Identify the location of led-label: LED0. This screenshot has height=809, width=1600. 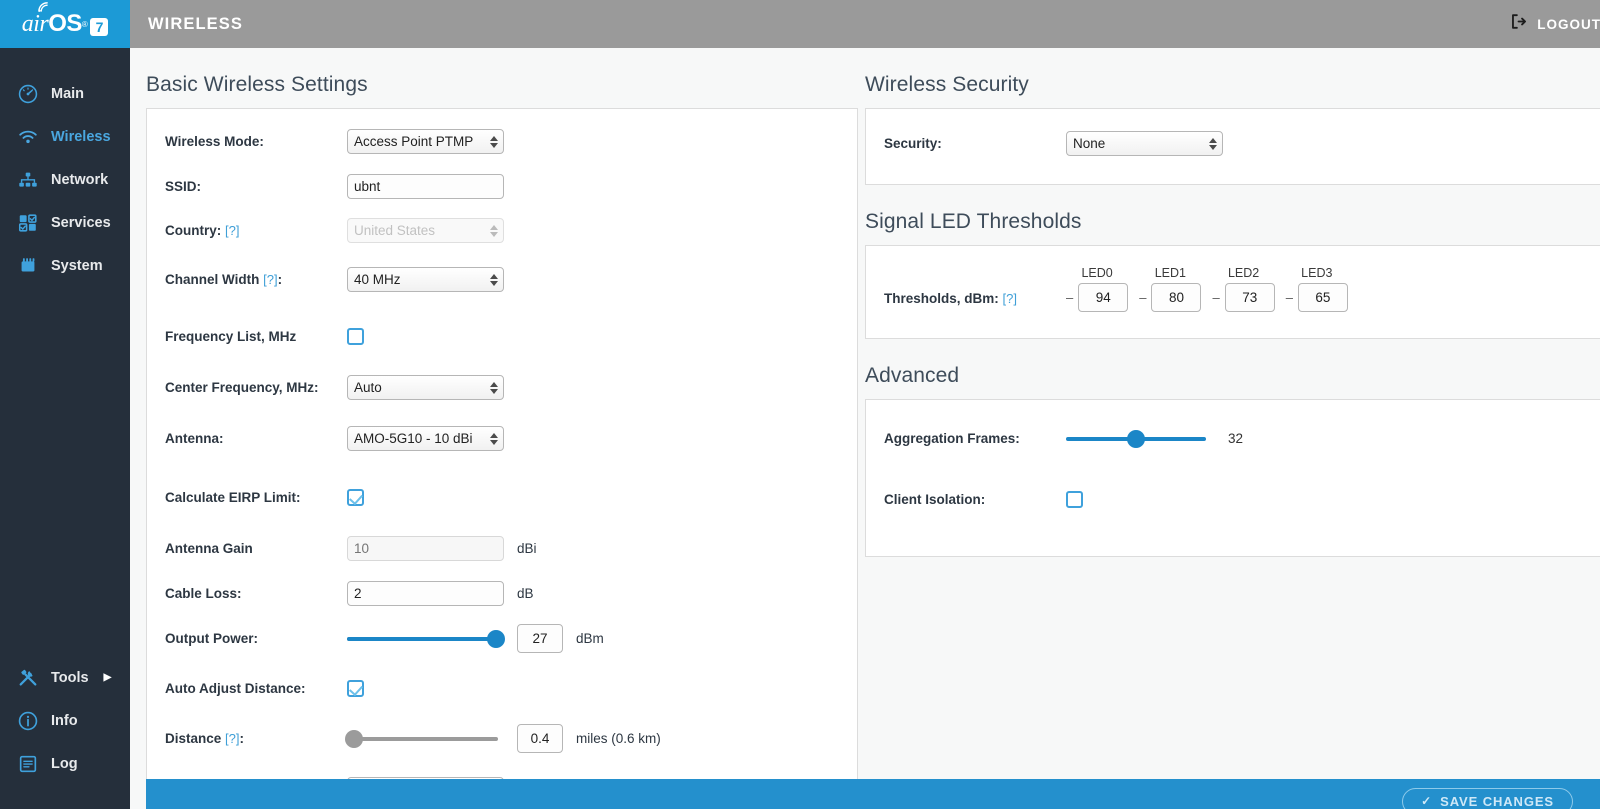
(1097, 273).